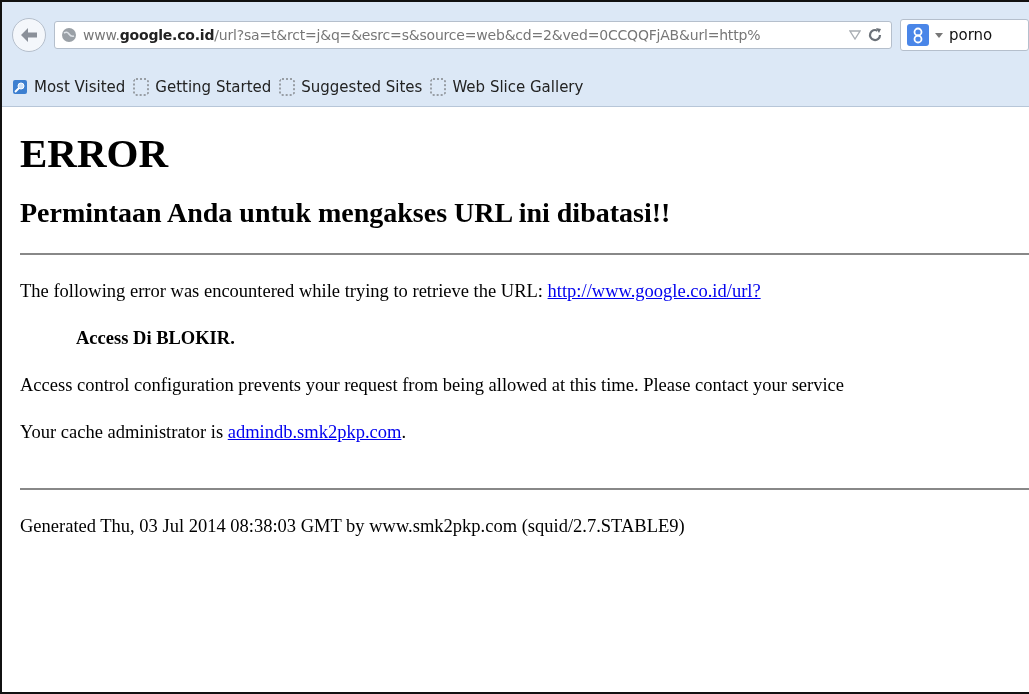 The width and height of the screenshot is (1029, 694). I want to click on admin-text: Your cache administrator is, so click(122, 432).